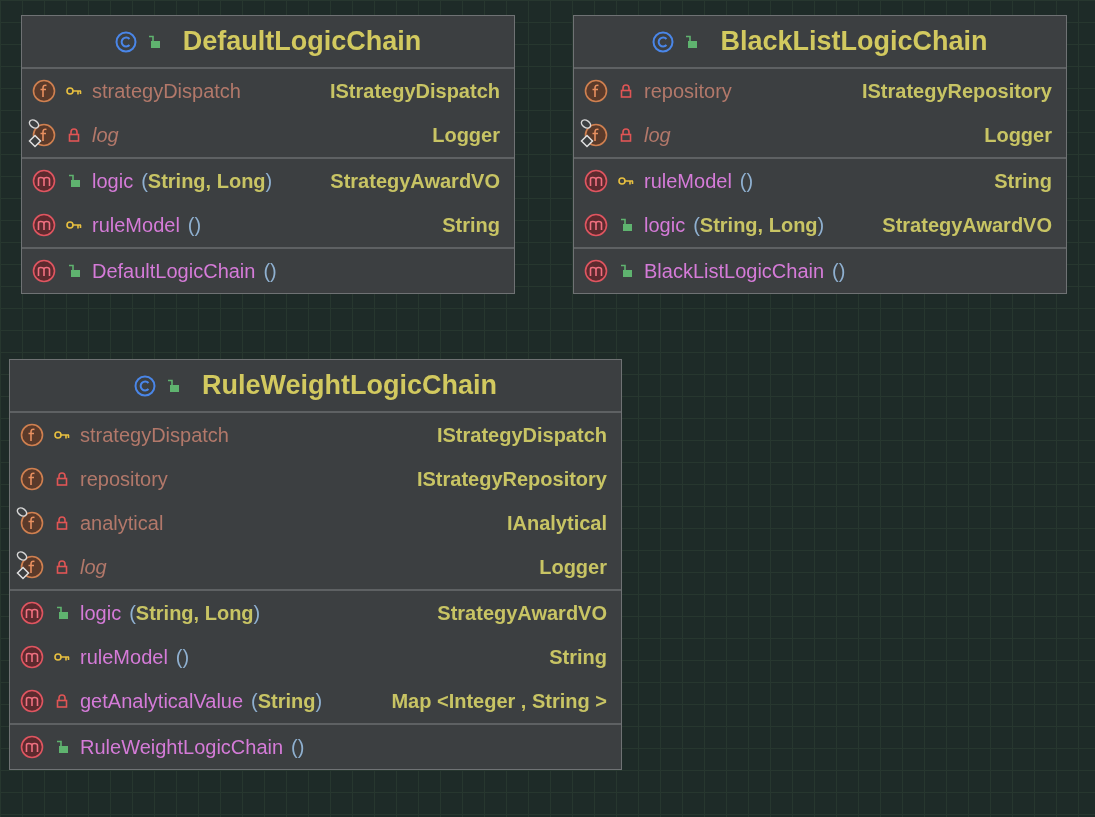 Image resolution: width=1095 pixels, height=817 pixels. I want to click on method-name: DefaultLogicChain, so click(174, 271).